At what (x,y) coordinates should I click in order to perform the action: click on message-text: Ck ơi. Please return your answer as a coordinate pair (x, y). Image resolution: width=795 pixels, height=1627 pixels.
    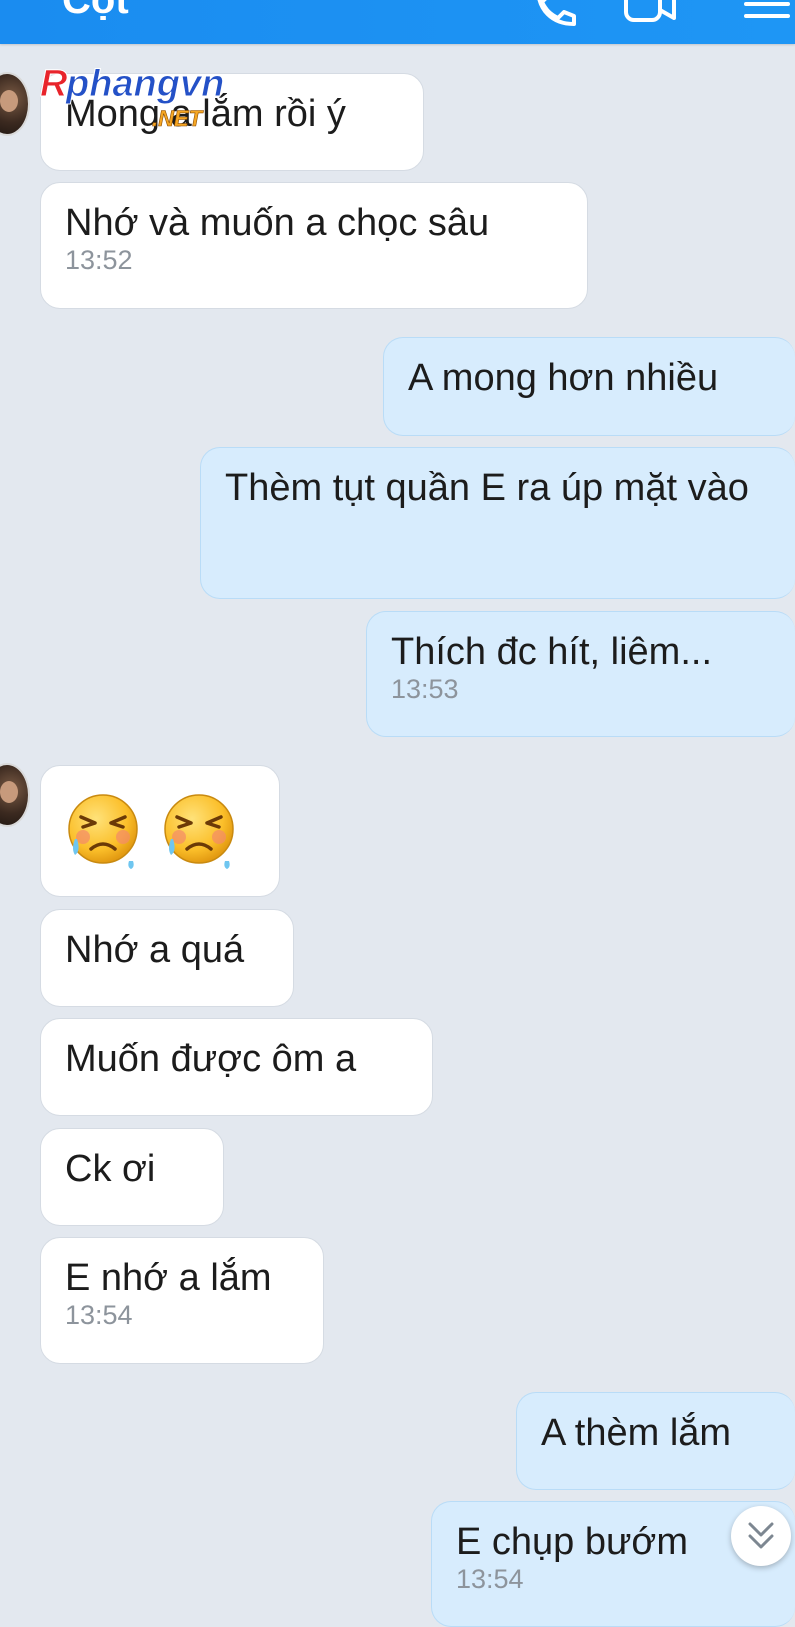
    Looking at the image, I should click on (110, 1169).